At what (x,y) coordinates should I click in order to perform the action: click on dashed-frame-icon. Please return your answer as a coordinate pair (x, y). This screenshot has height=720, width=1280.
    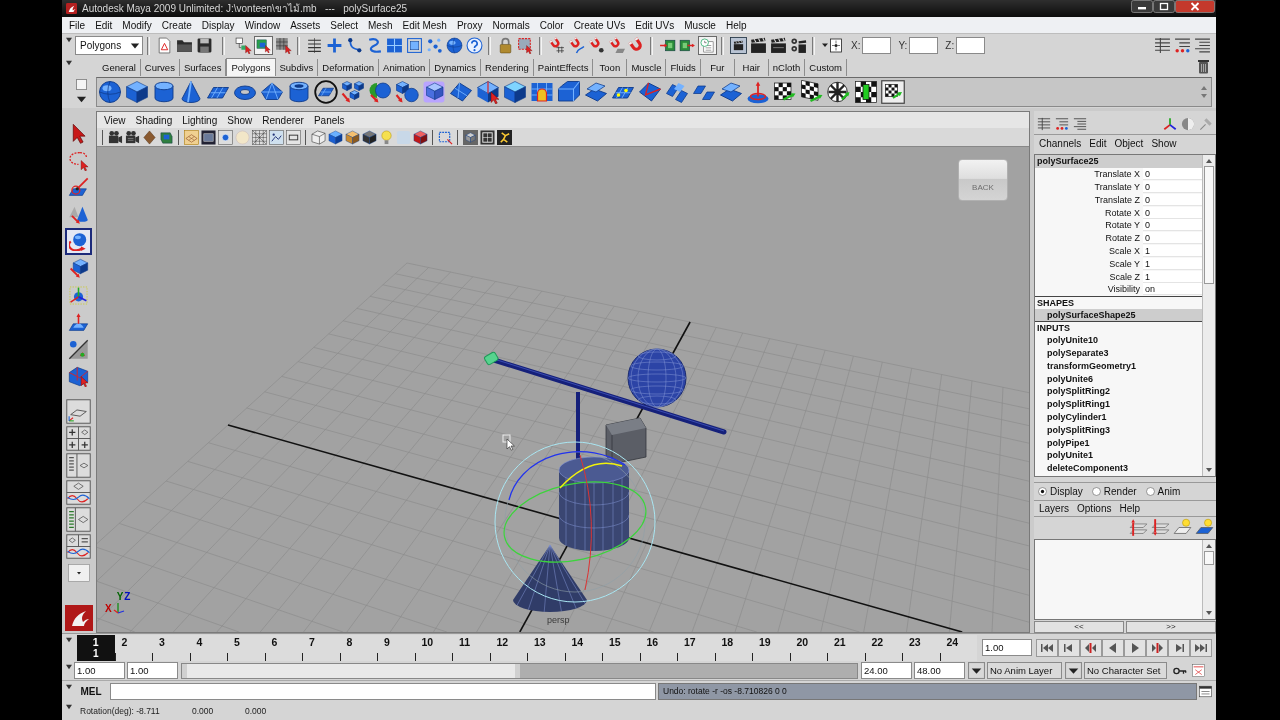
    Looking at the image, I should click on (445, 137).